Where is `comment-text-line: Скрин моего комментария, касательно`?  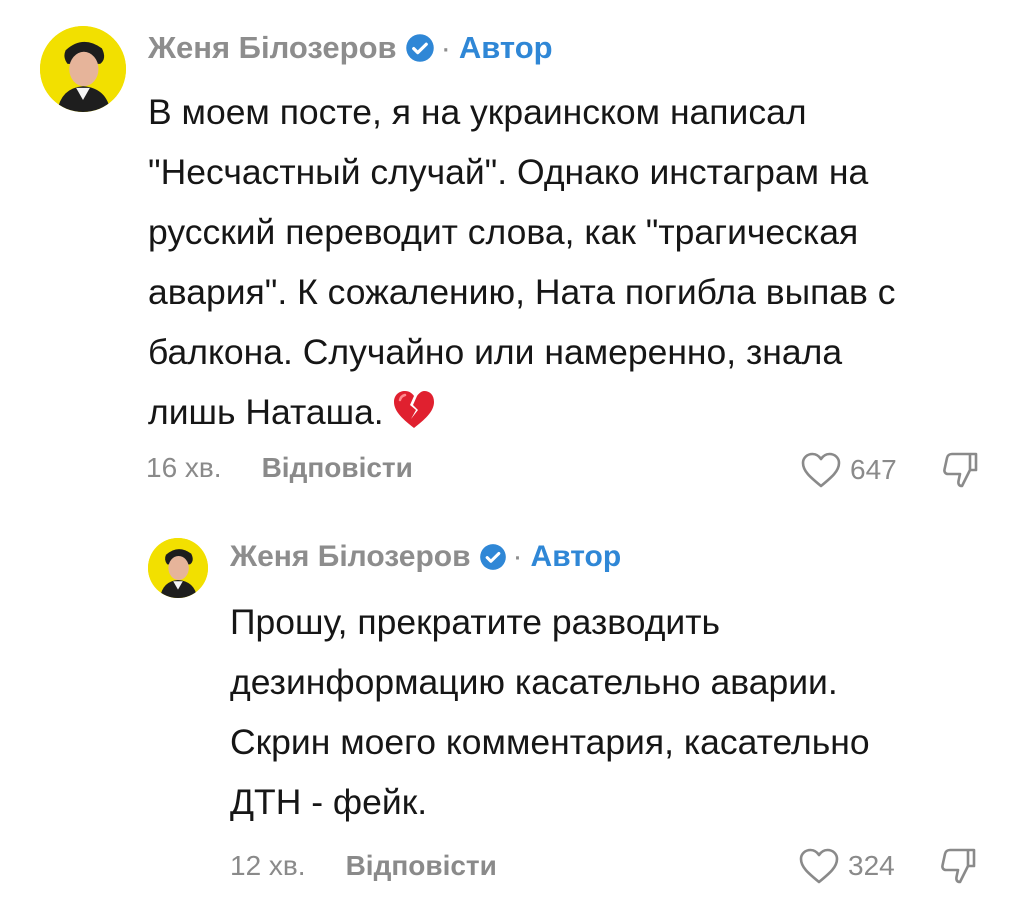
comment-text-line: Скрин моего комментария, касательно is located at coordinates (550, 742).